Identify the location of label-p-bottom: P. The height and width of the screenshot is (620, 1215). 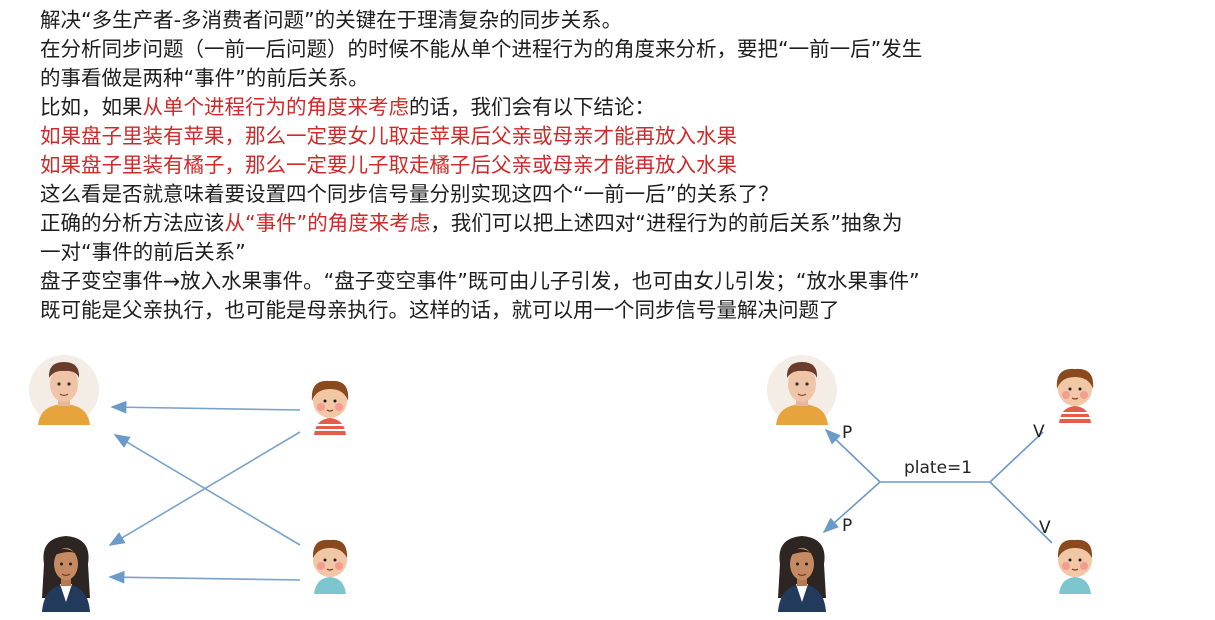
(847, 526).